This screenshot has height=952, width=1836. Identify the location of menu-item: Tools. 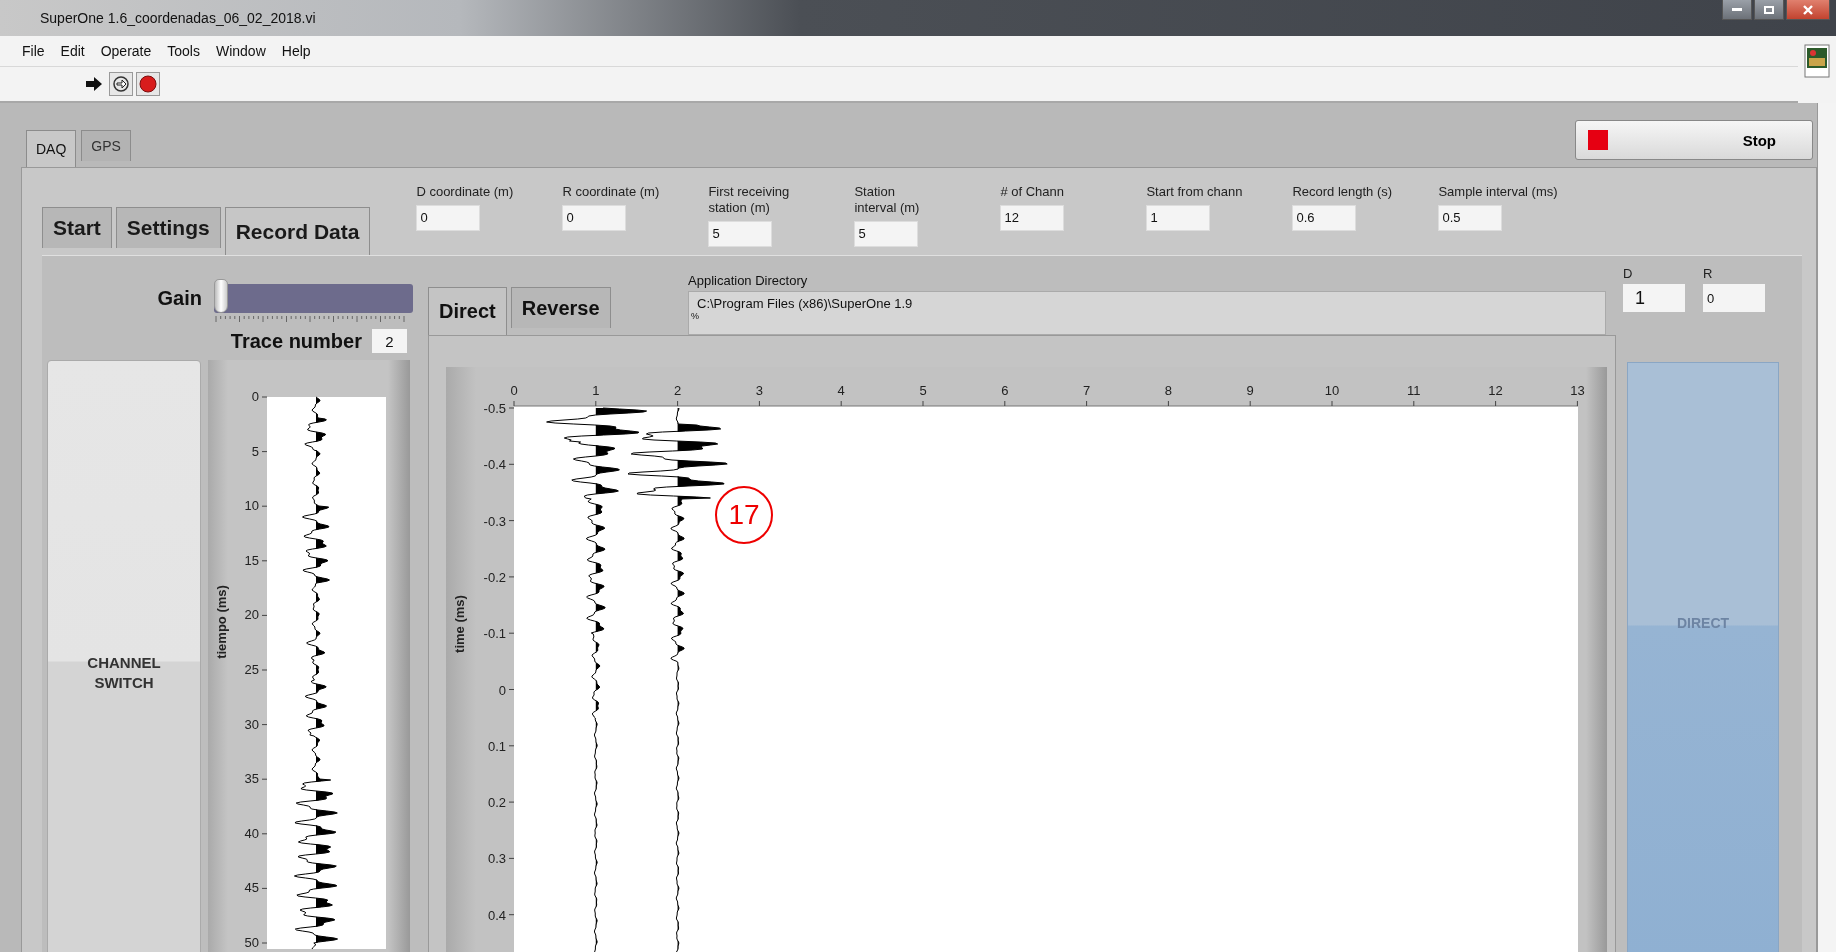
(183, 51).